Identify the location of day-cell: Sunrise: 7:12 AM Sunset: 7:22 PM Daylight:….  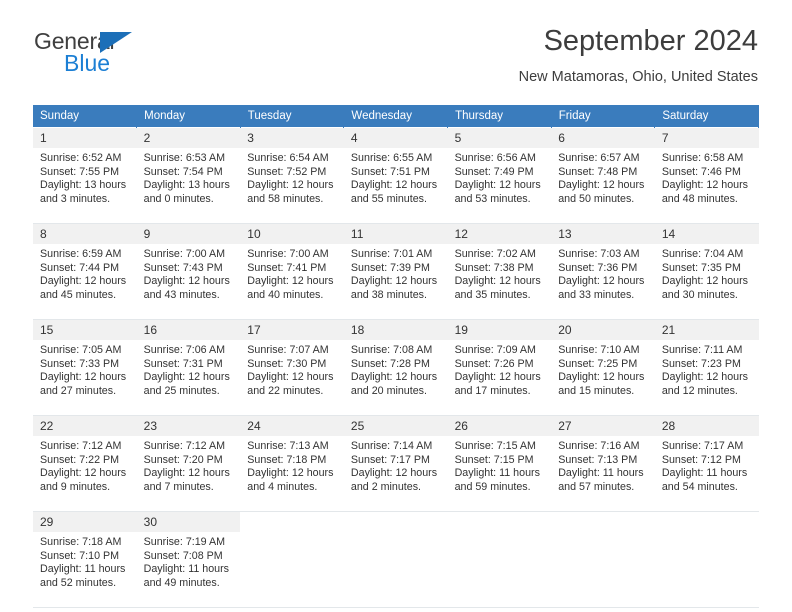
(85, 471).